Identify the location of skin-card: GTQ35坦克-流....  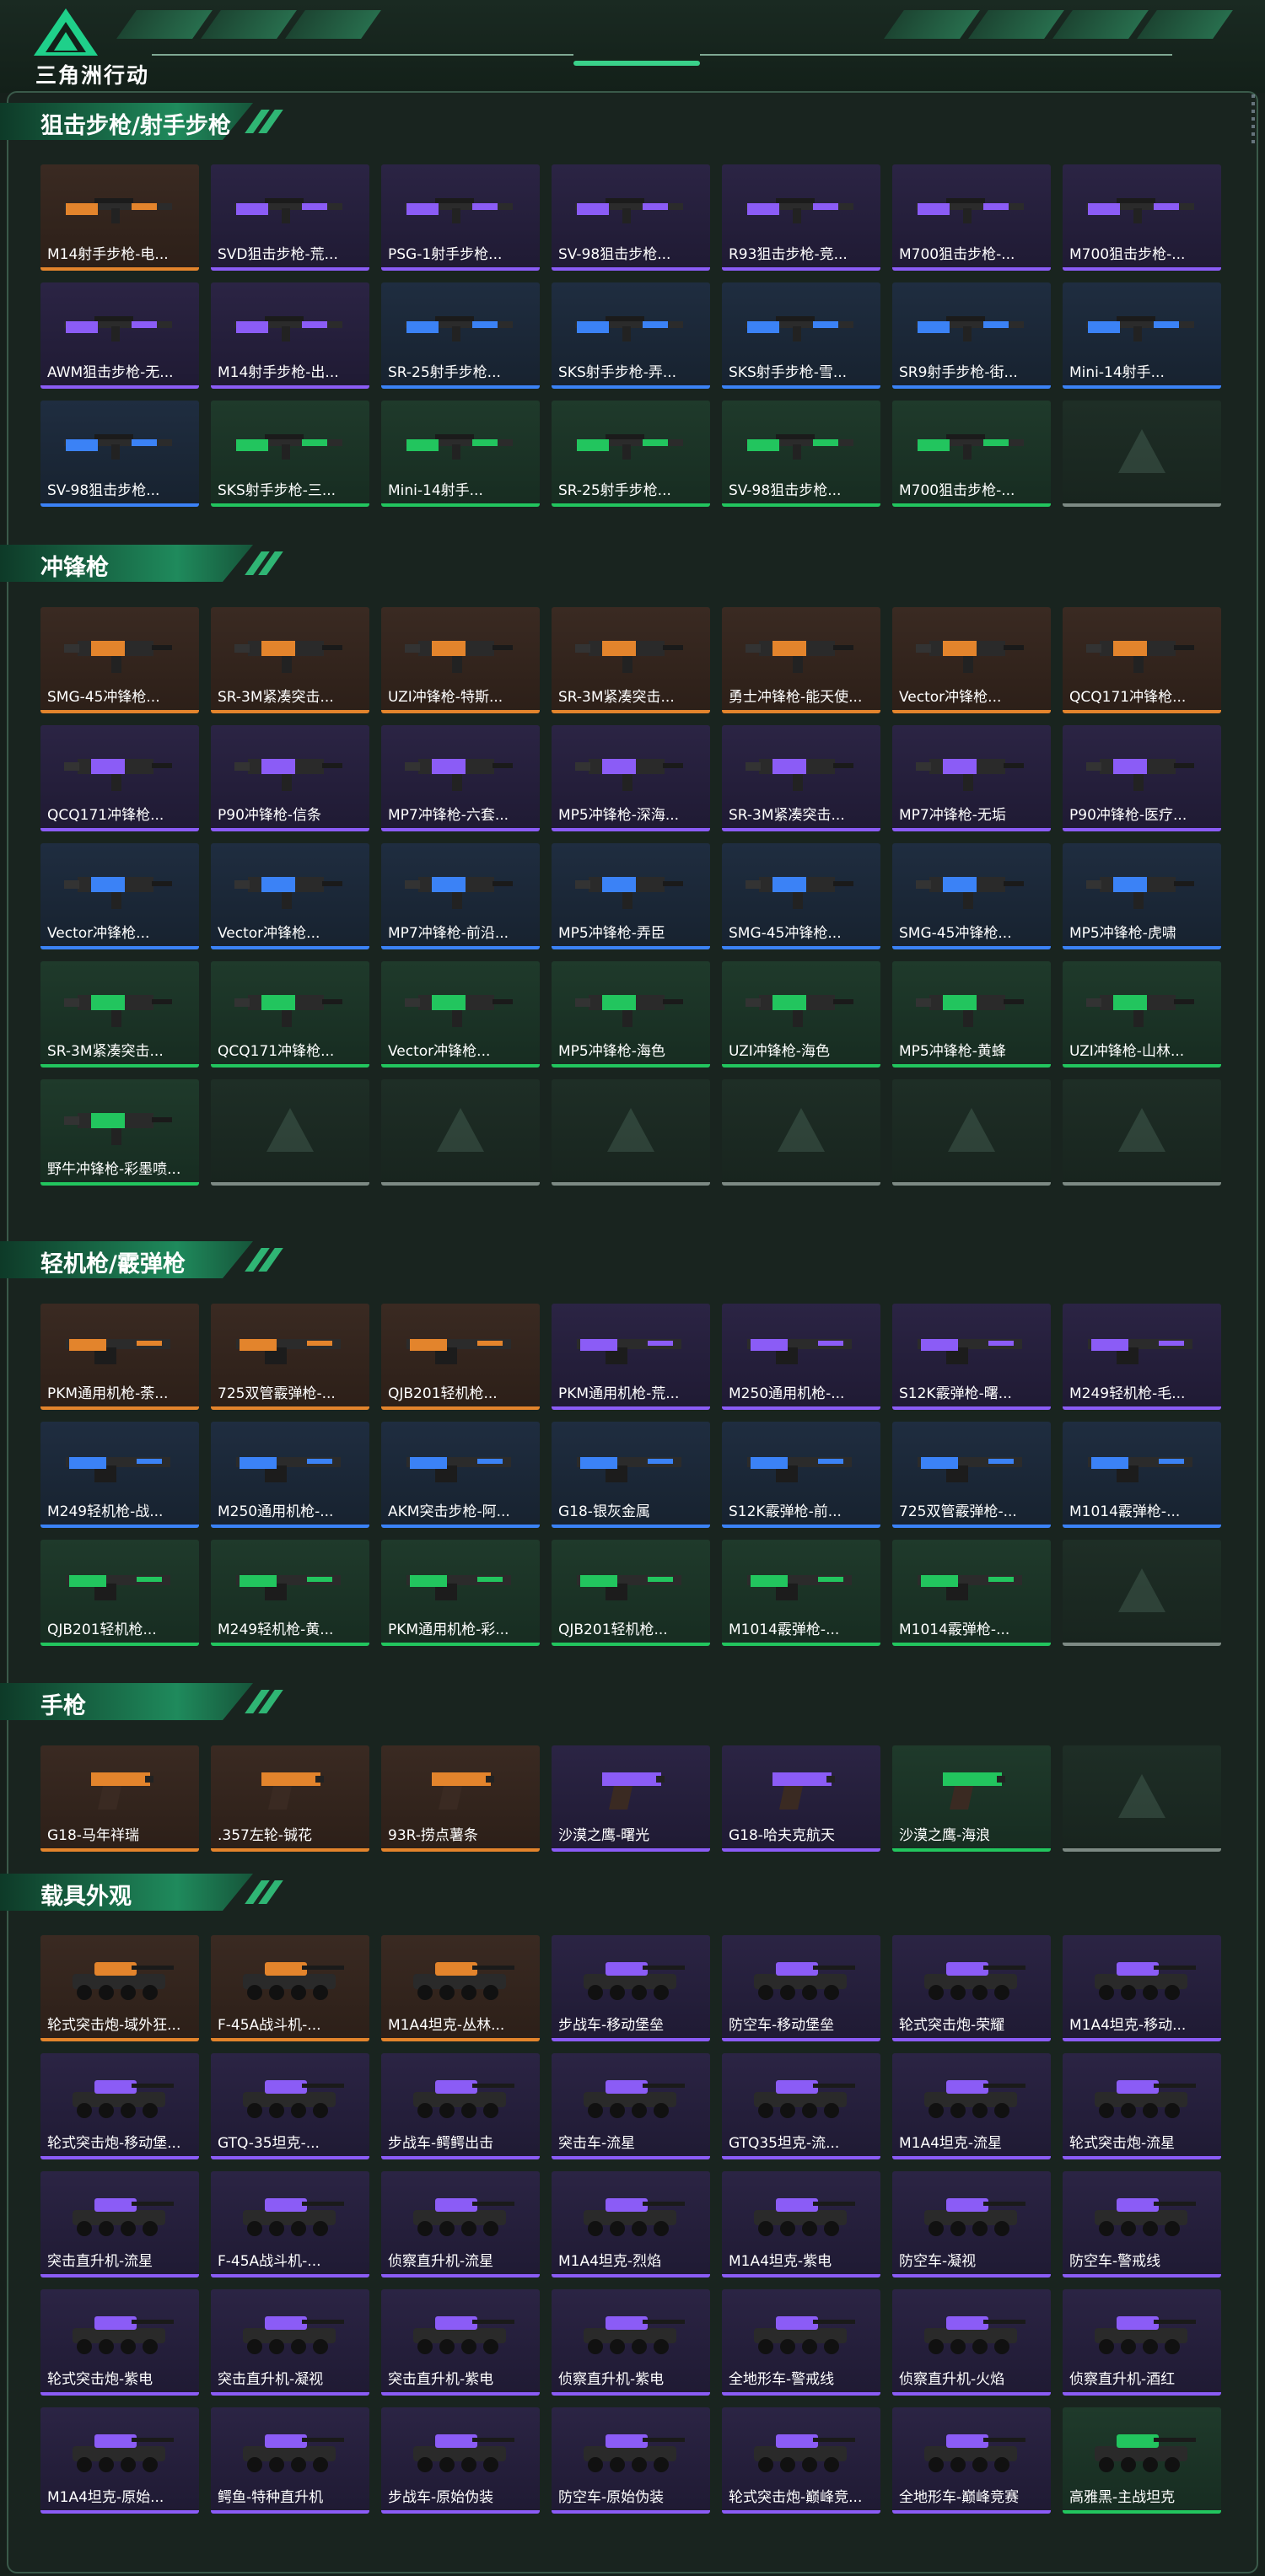
(801, 2106).